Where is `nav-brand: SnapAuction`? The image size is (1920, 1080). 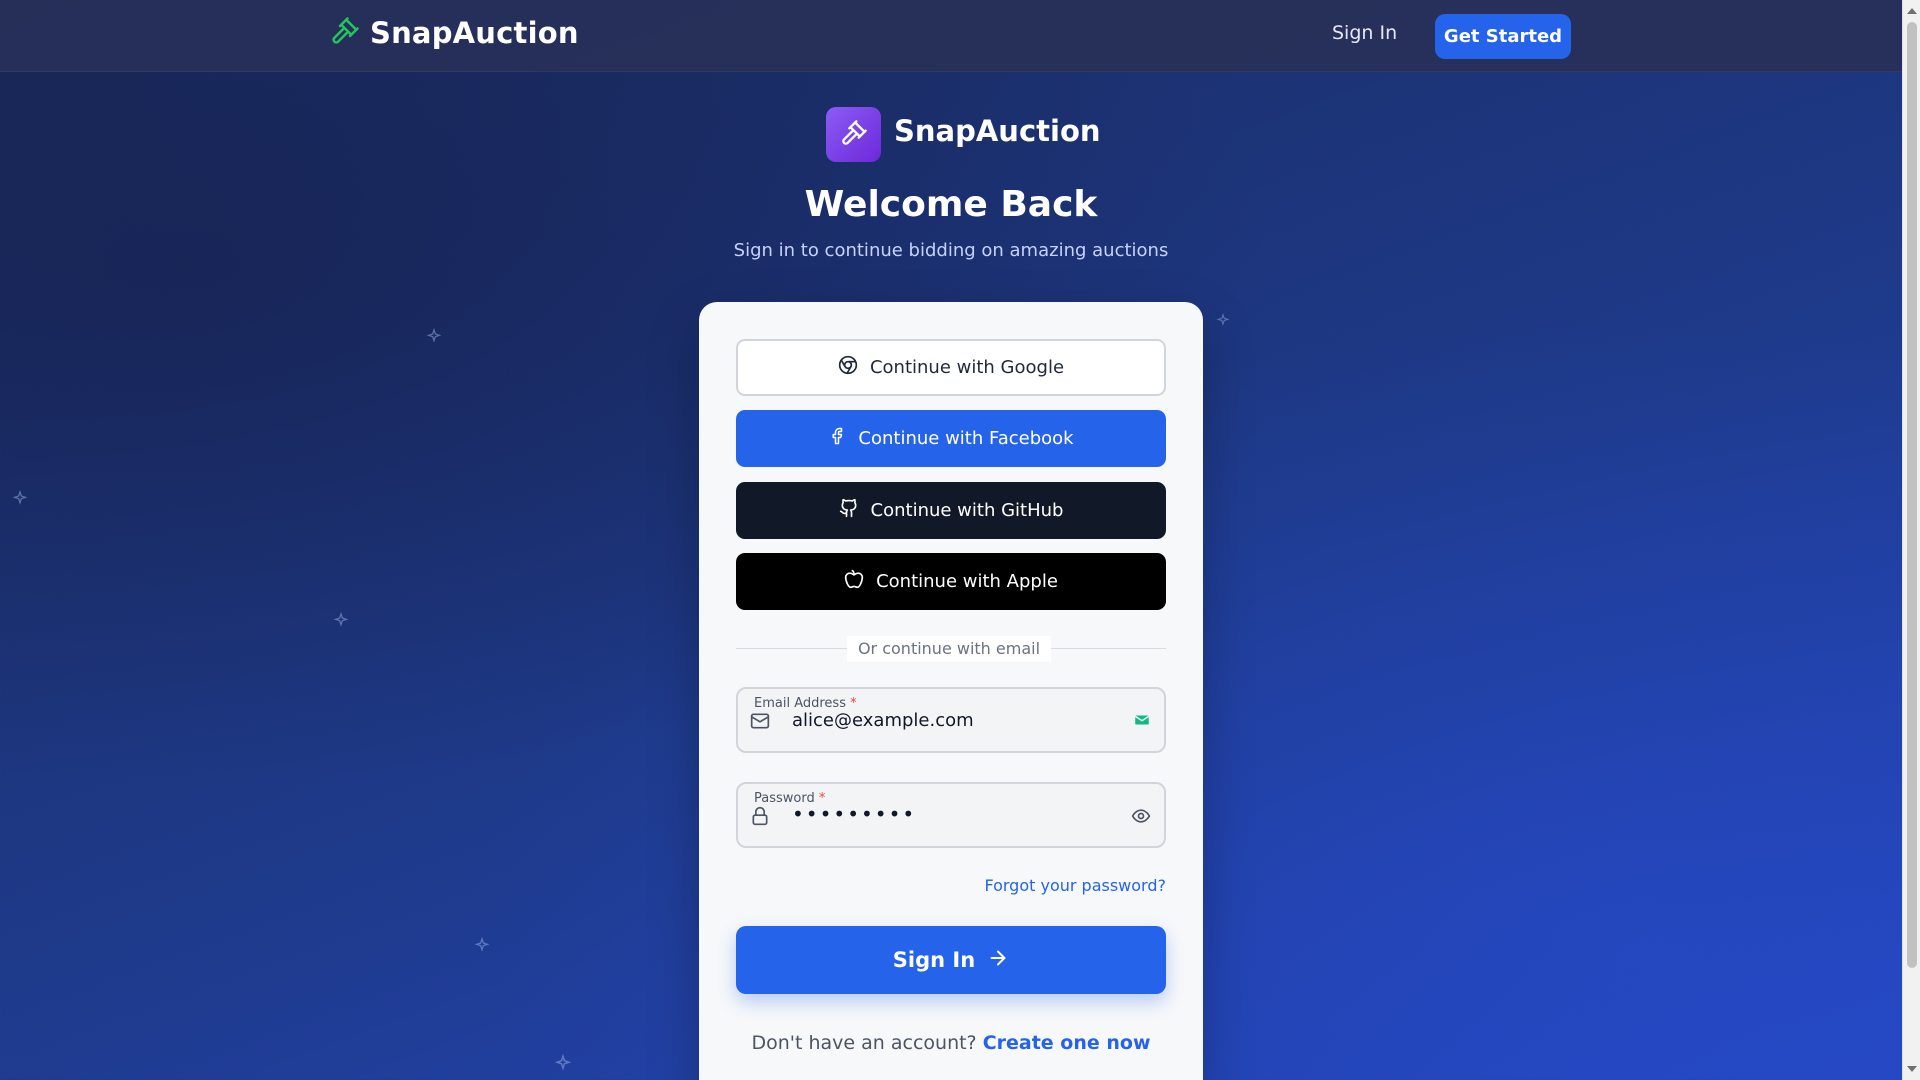
nav-brand: SnapAuction is located at coordinates (454, 33).